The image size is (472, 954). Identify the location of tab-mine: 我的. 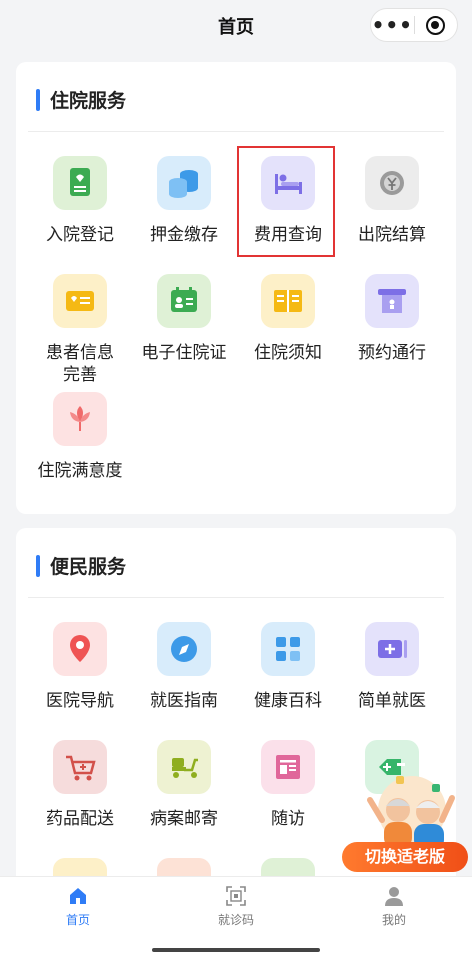
(394, 906).